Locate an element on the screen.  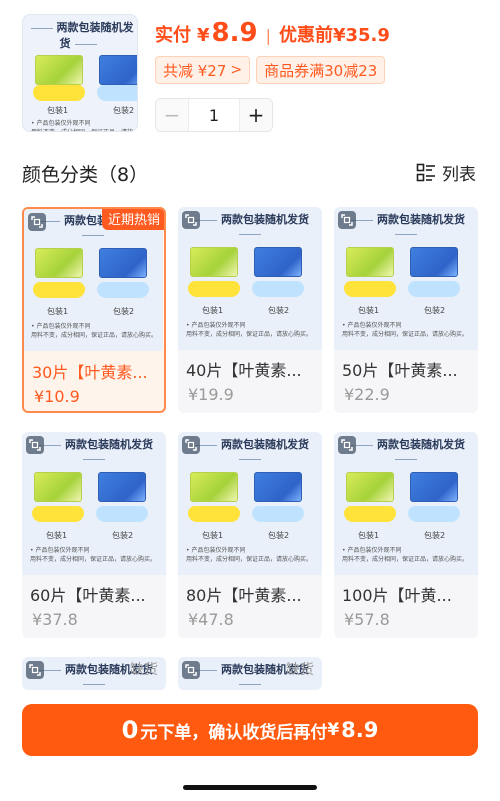
thumb-banner: 两款包装随机发货 is located at coordinates (80, 35).